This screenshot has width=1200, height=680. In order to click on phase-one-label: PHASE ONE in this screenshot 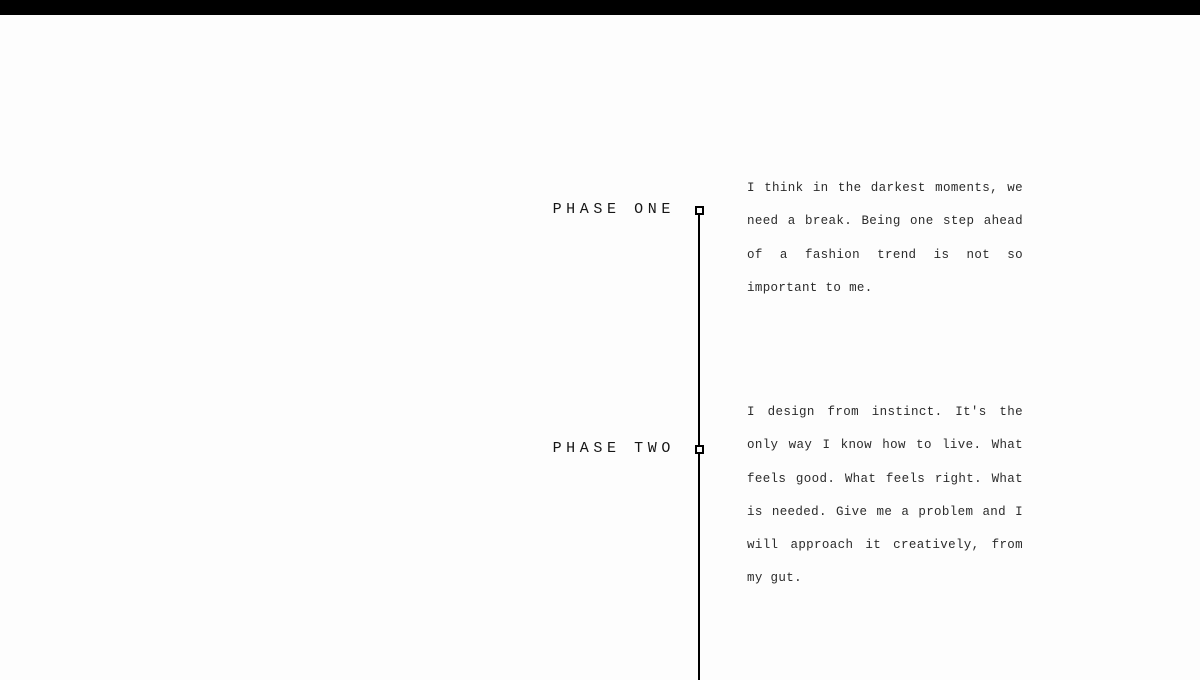, I will do `click(613, 209)`.